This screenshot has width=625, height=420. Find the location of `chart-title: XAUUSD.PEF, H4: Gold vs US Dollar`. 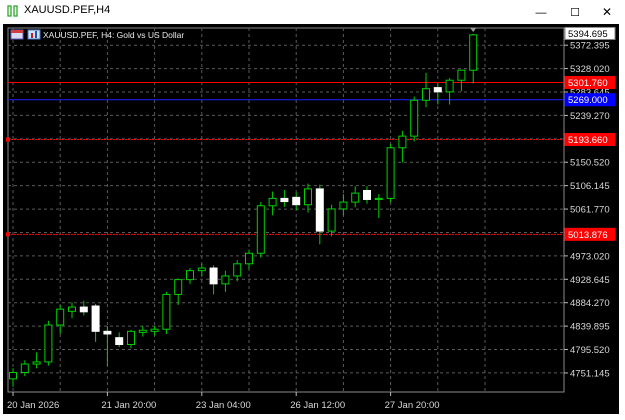

chart-title: XAUUSD.PEF, H4: Gold vs US Dollar is located at coordinates (113, 35).